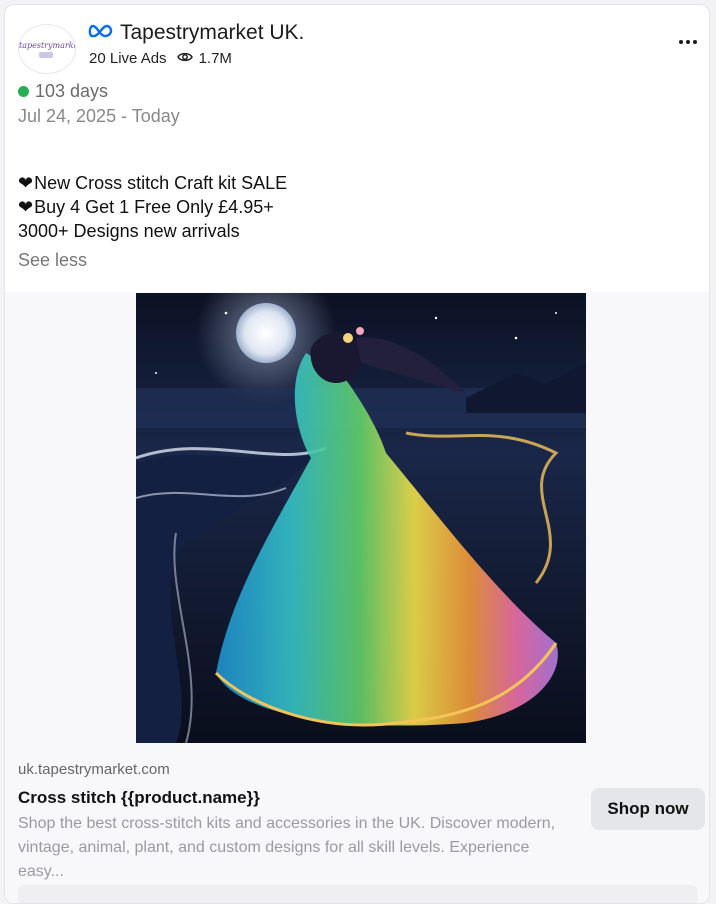  I want to click on advertiser-header: Tapestrymarket UK., so click(196, 33).